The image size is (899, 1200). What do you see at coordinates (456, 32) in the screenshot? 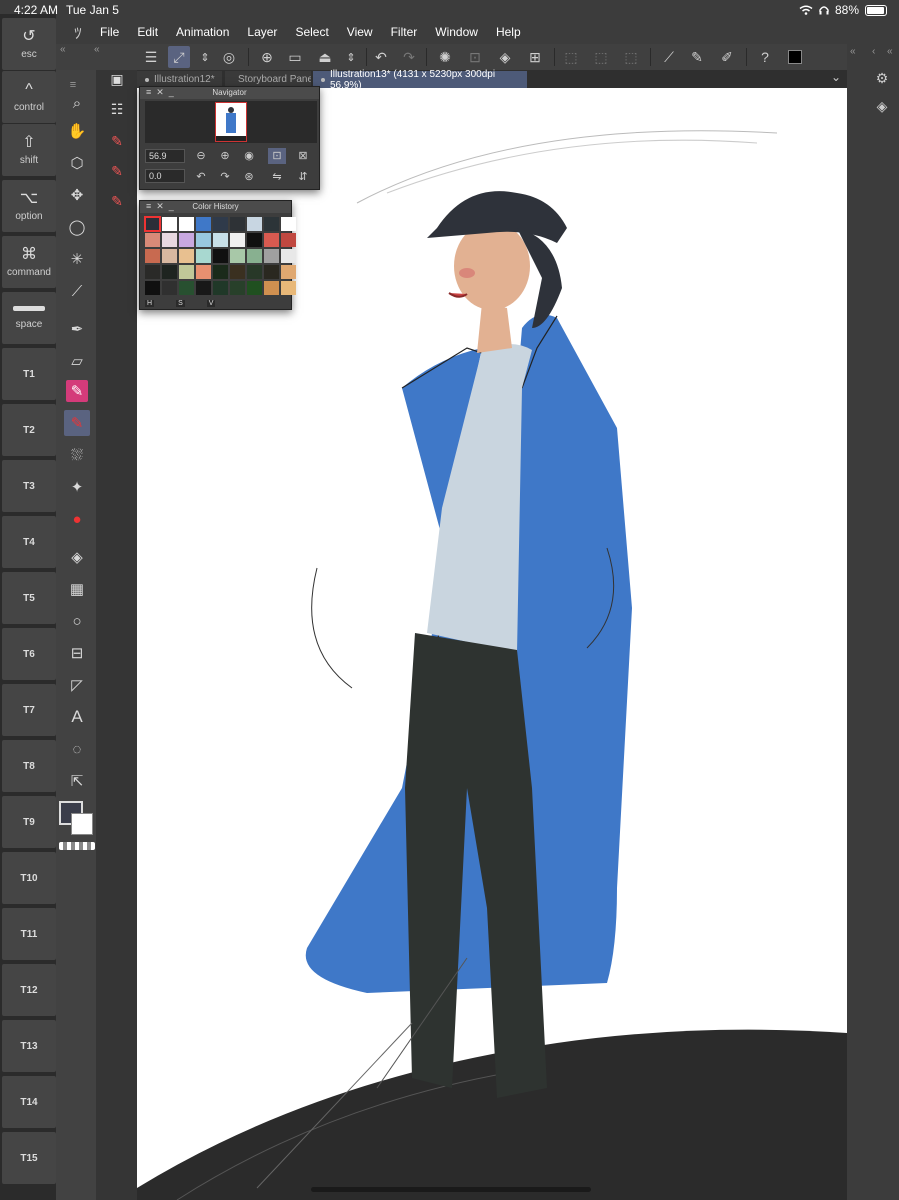
I see `menu-window: Window` at bounding box center [456, 32].